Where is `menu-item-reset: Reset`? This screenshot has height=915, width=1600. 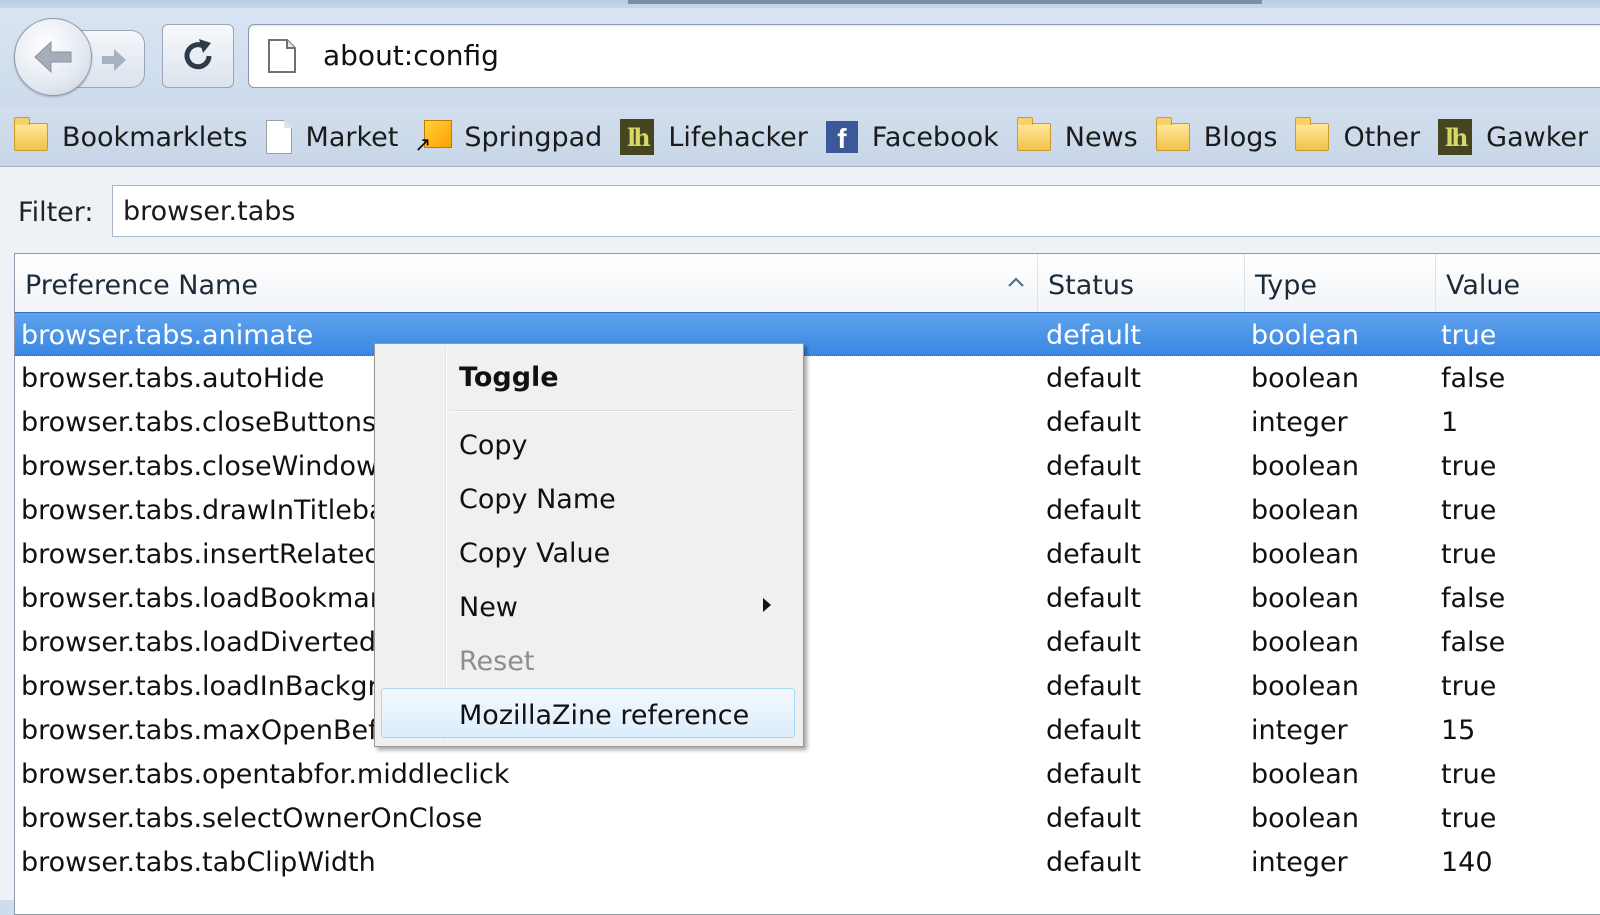 menu-item-reset: Reset is located at coordinates (497, 661).